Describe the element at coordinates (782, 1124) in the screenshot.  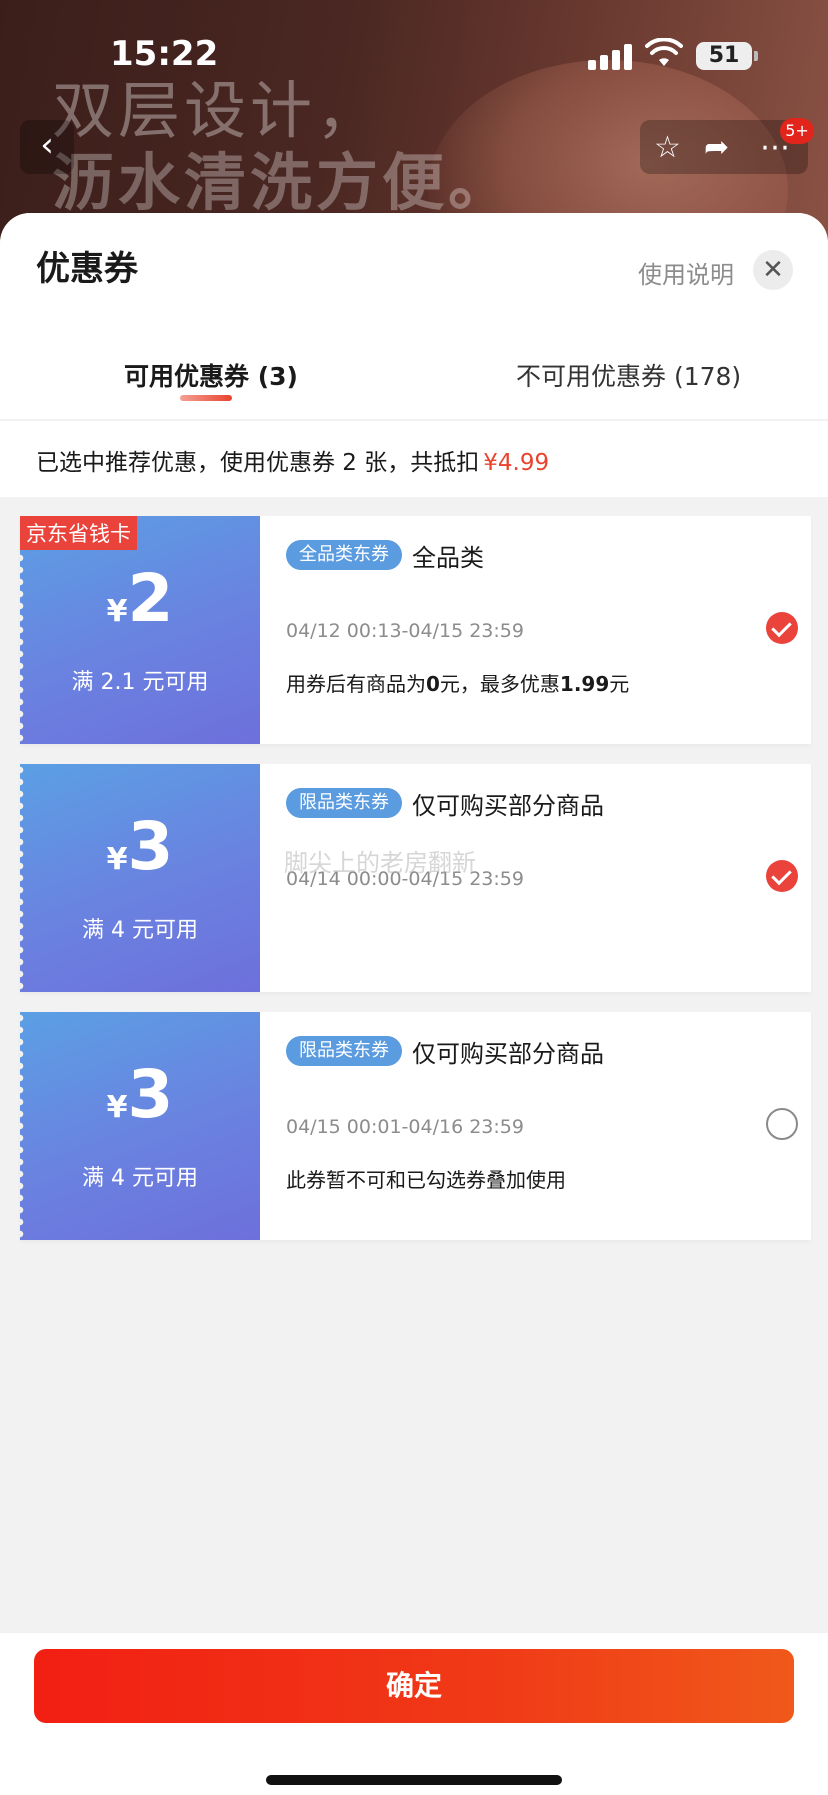
I see `coupon-checkbox-unchecked` at that location.